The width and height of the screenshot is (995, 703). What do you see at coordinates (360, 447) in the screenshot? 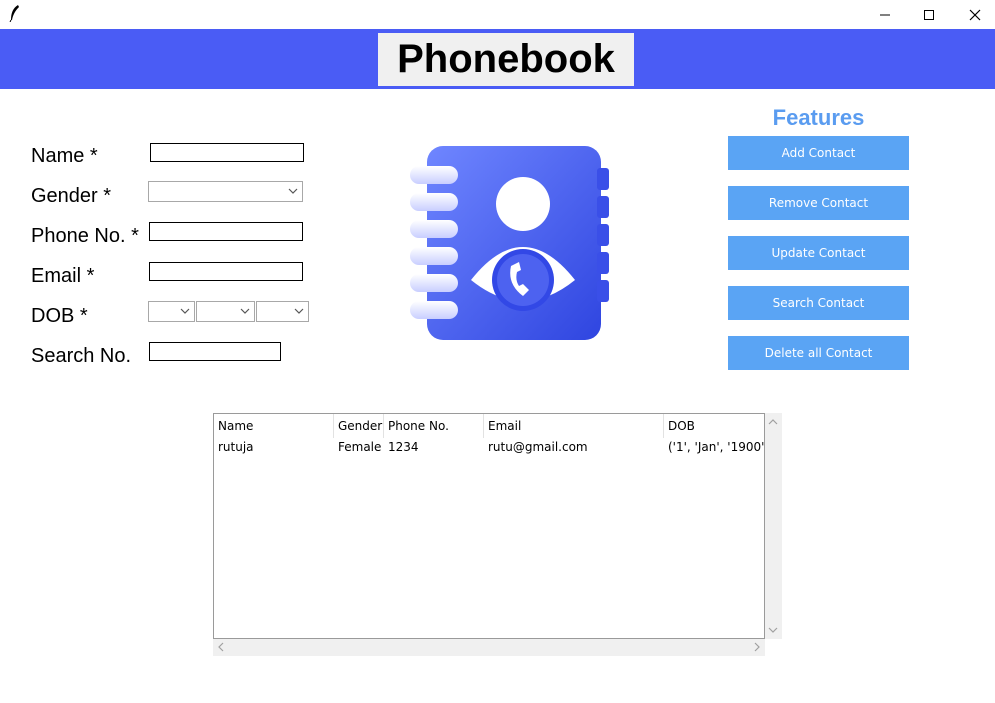
I see `table-cell-gender: Female` at bounding box center [360, 447].